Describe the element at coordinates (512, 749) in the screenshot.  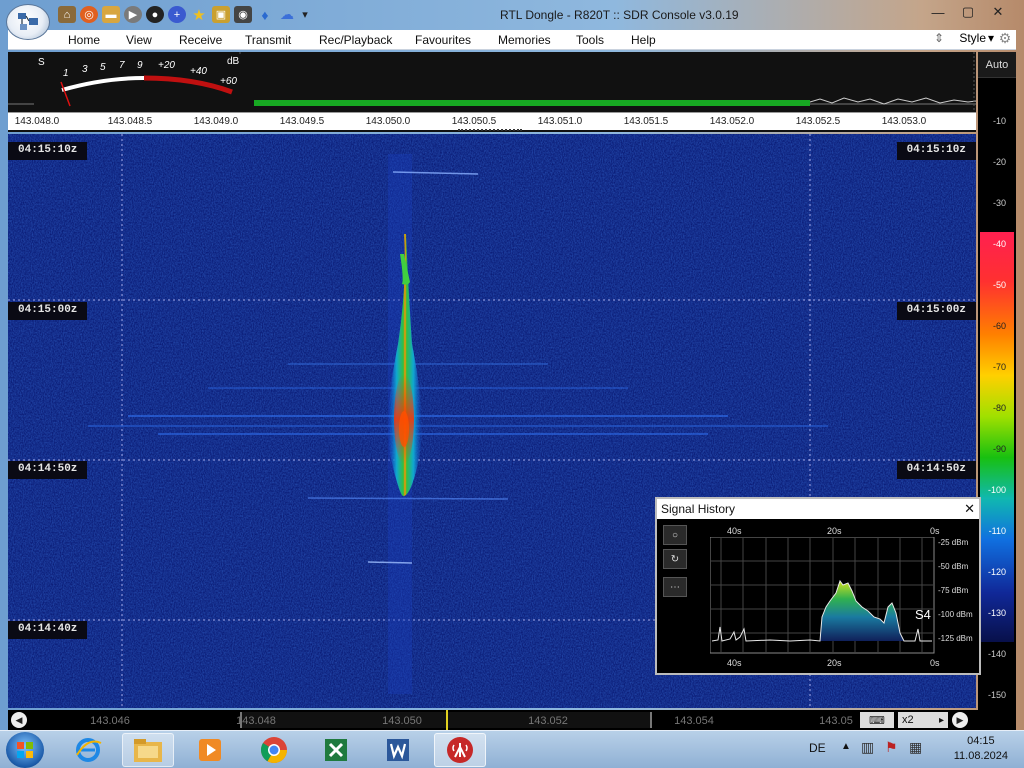
I see `windows-taskbar: DE ▲ ▥ ⚑ ▦ 04:15 11.08.2024` at that location.